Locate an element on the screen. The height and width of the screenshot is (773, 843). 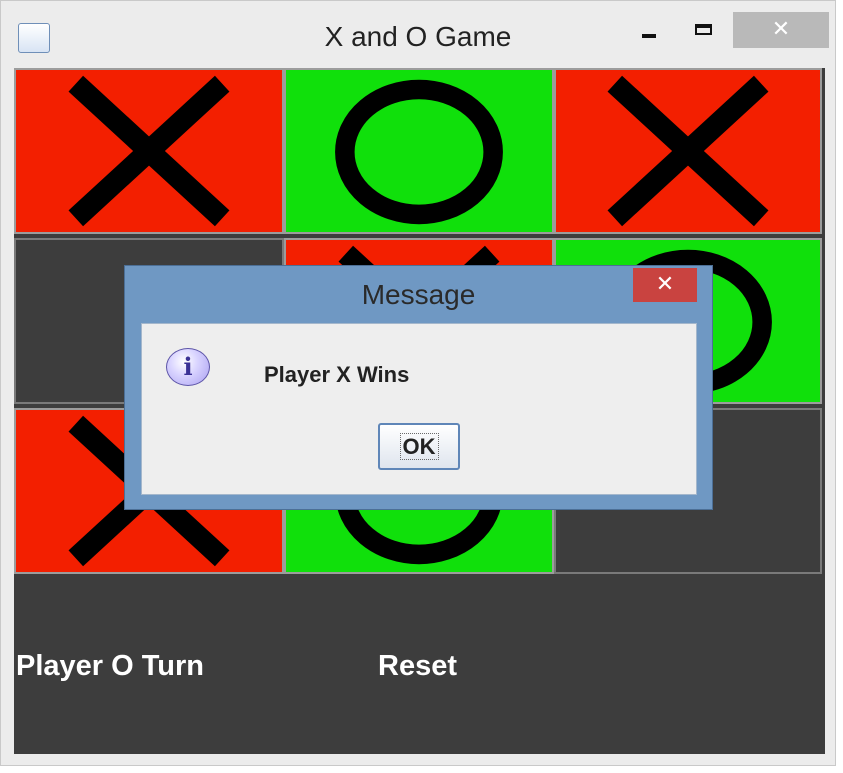
ok-button: OK is located at coordinates (419, 446).